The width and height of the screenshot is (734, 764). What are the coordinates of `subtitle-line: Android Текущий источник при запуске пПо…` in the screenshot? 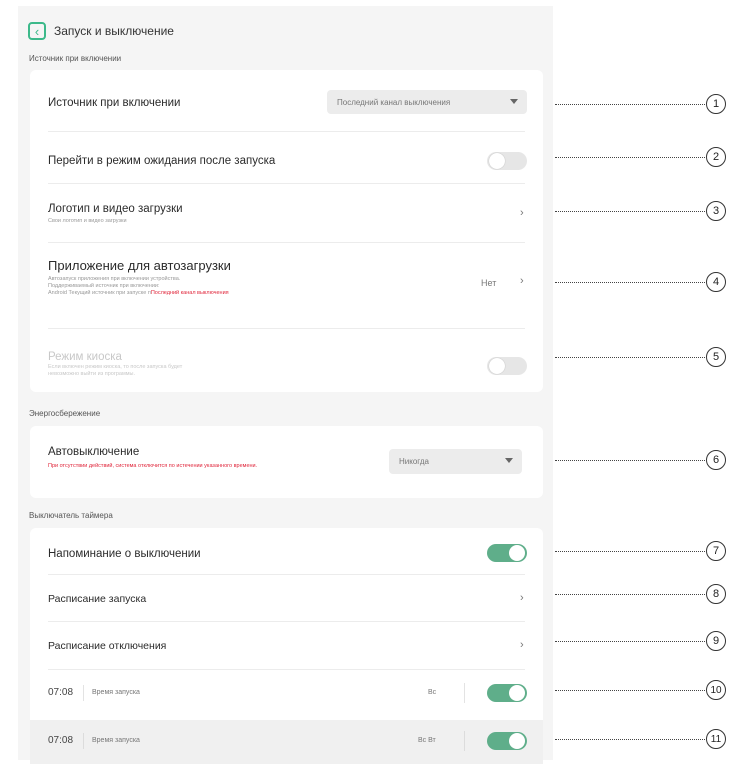 It's located at (178, 293).